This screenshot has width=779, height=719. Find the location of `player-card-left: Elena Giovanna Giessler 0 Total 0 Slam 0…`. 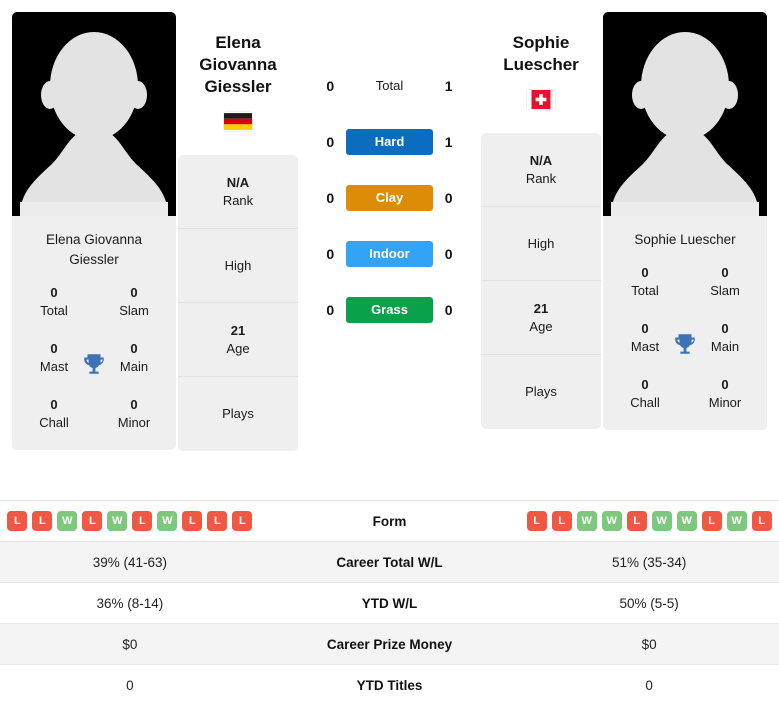

player-card-left: Elena Giovanna Giessler 0 Total 0 Slam 0… is located at coordinates (94, 231).